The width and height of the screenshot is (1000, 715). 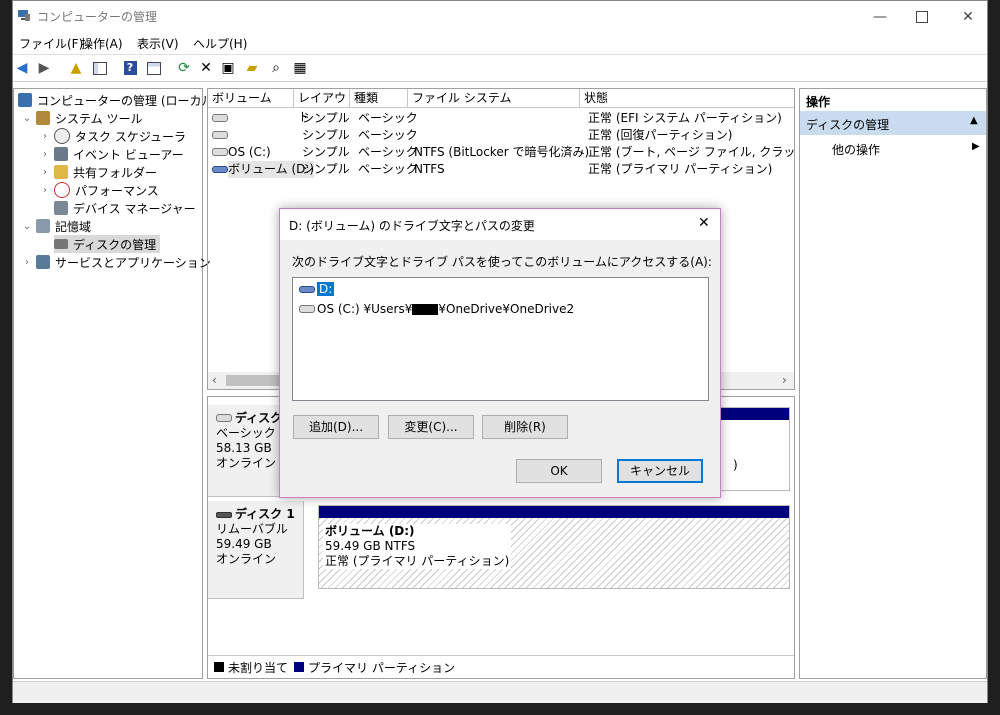 What do you see at coordinates (326, 289) in the screenshot?
I see `list-item-label: D:` at bounding box center [326, 289].